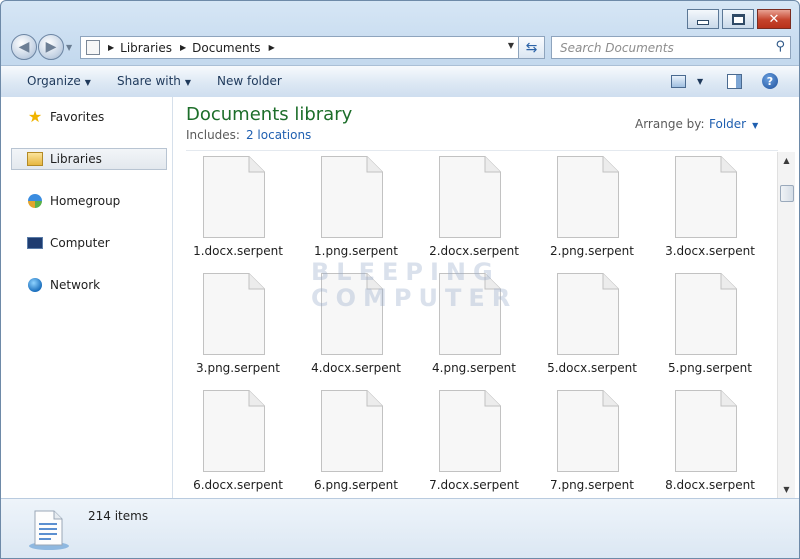 This screenshot has height=559, width=800. Describe the element at coordinates (88, 243) in the screenshot. I see `nav-item-computer: Computer` at that location.